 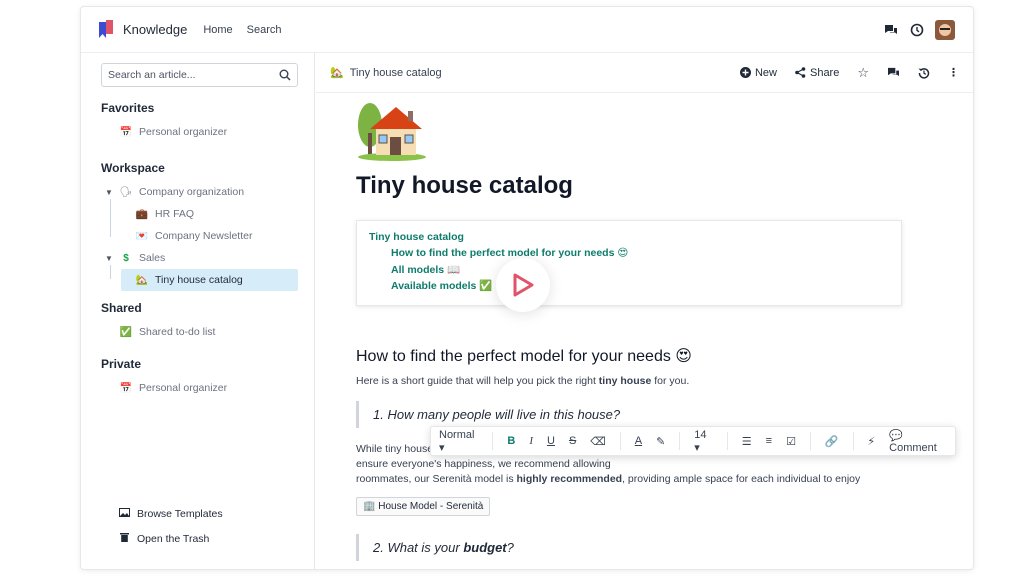 I want to click on italic-icon: I, so click(x=531, y=441).